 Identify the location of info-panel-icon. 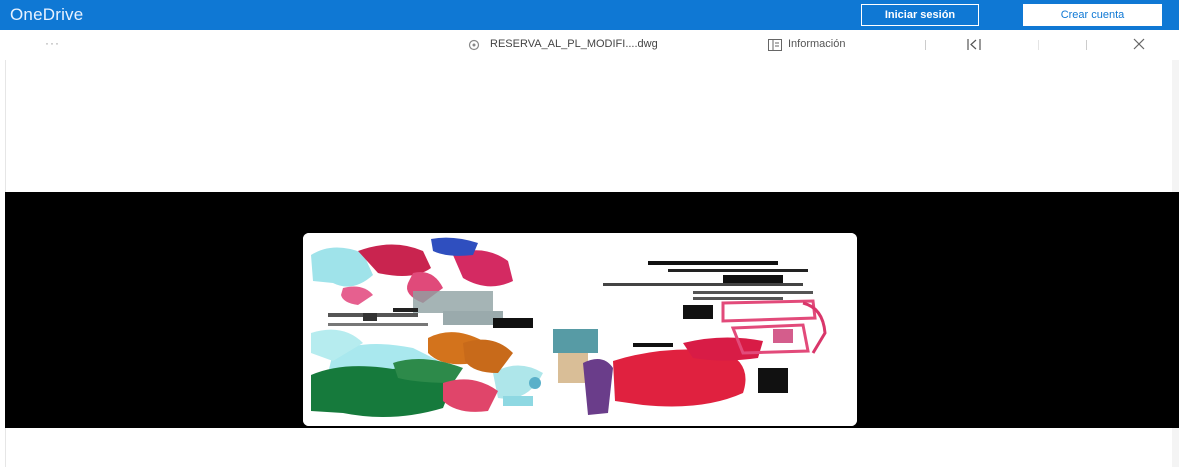
(775, 45).